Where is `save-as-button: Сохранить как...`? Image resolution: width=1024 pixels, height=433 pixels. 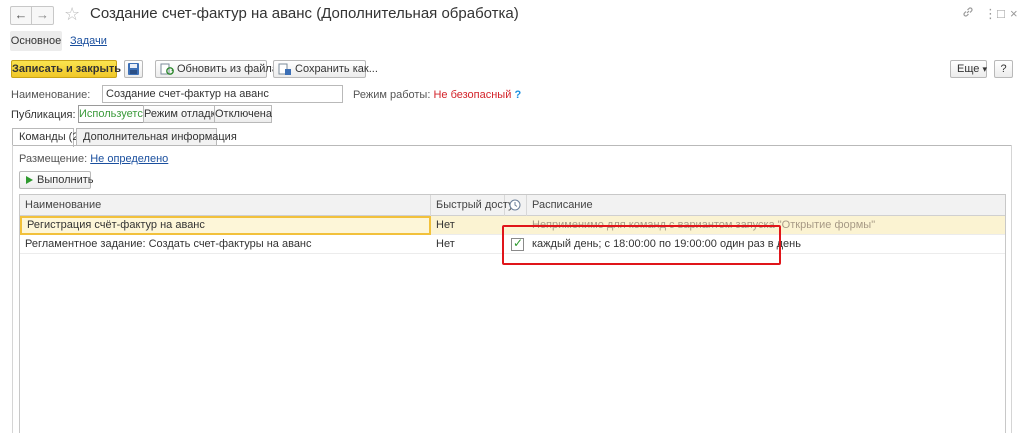 save-as-button: Сохранить как... is located at coordinates (325, 69).